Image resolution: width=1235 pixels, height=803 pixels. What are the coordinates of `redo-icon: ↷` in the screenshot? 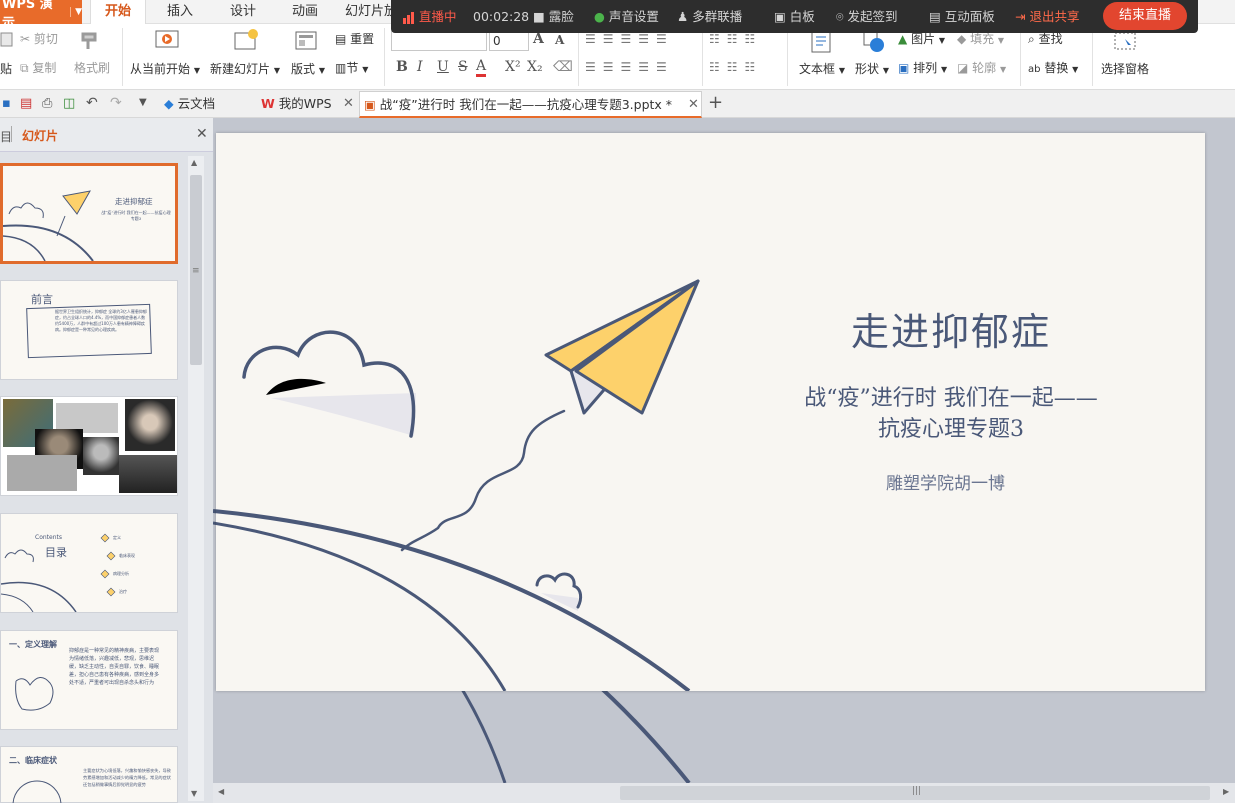 It's located at (116, 103).